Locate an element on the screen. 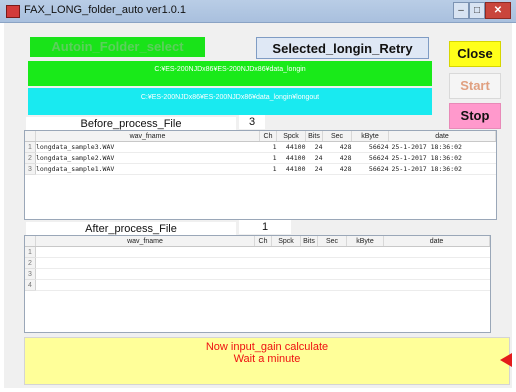  start-button: Start is located at coordinates (475, 86).